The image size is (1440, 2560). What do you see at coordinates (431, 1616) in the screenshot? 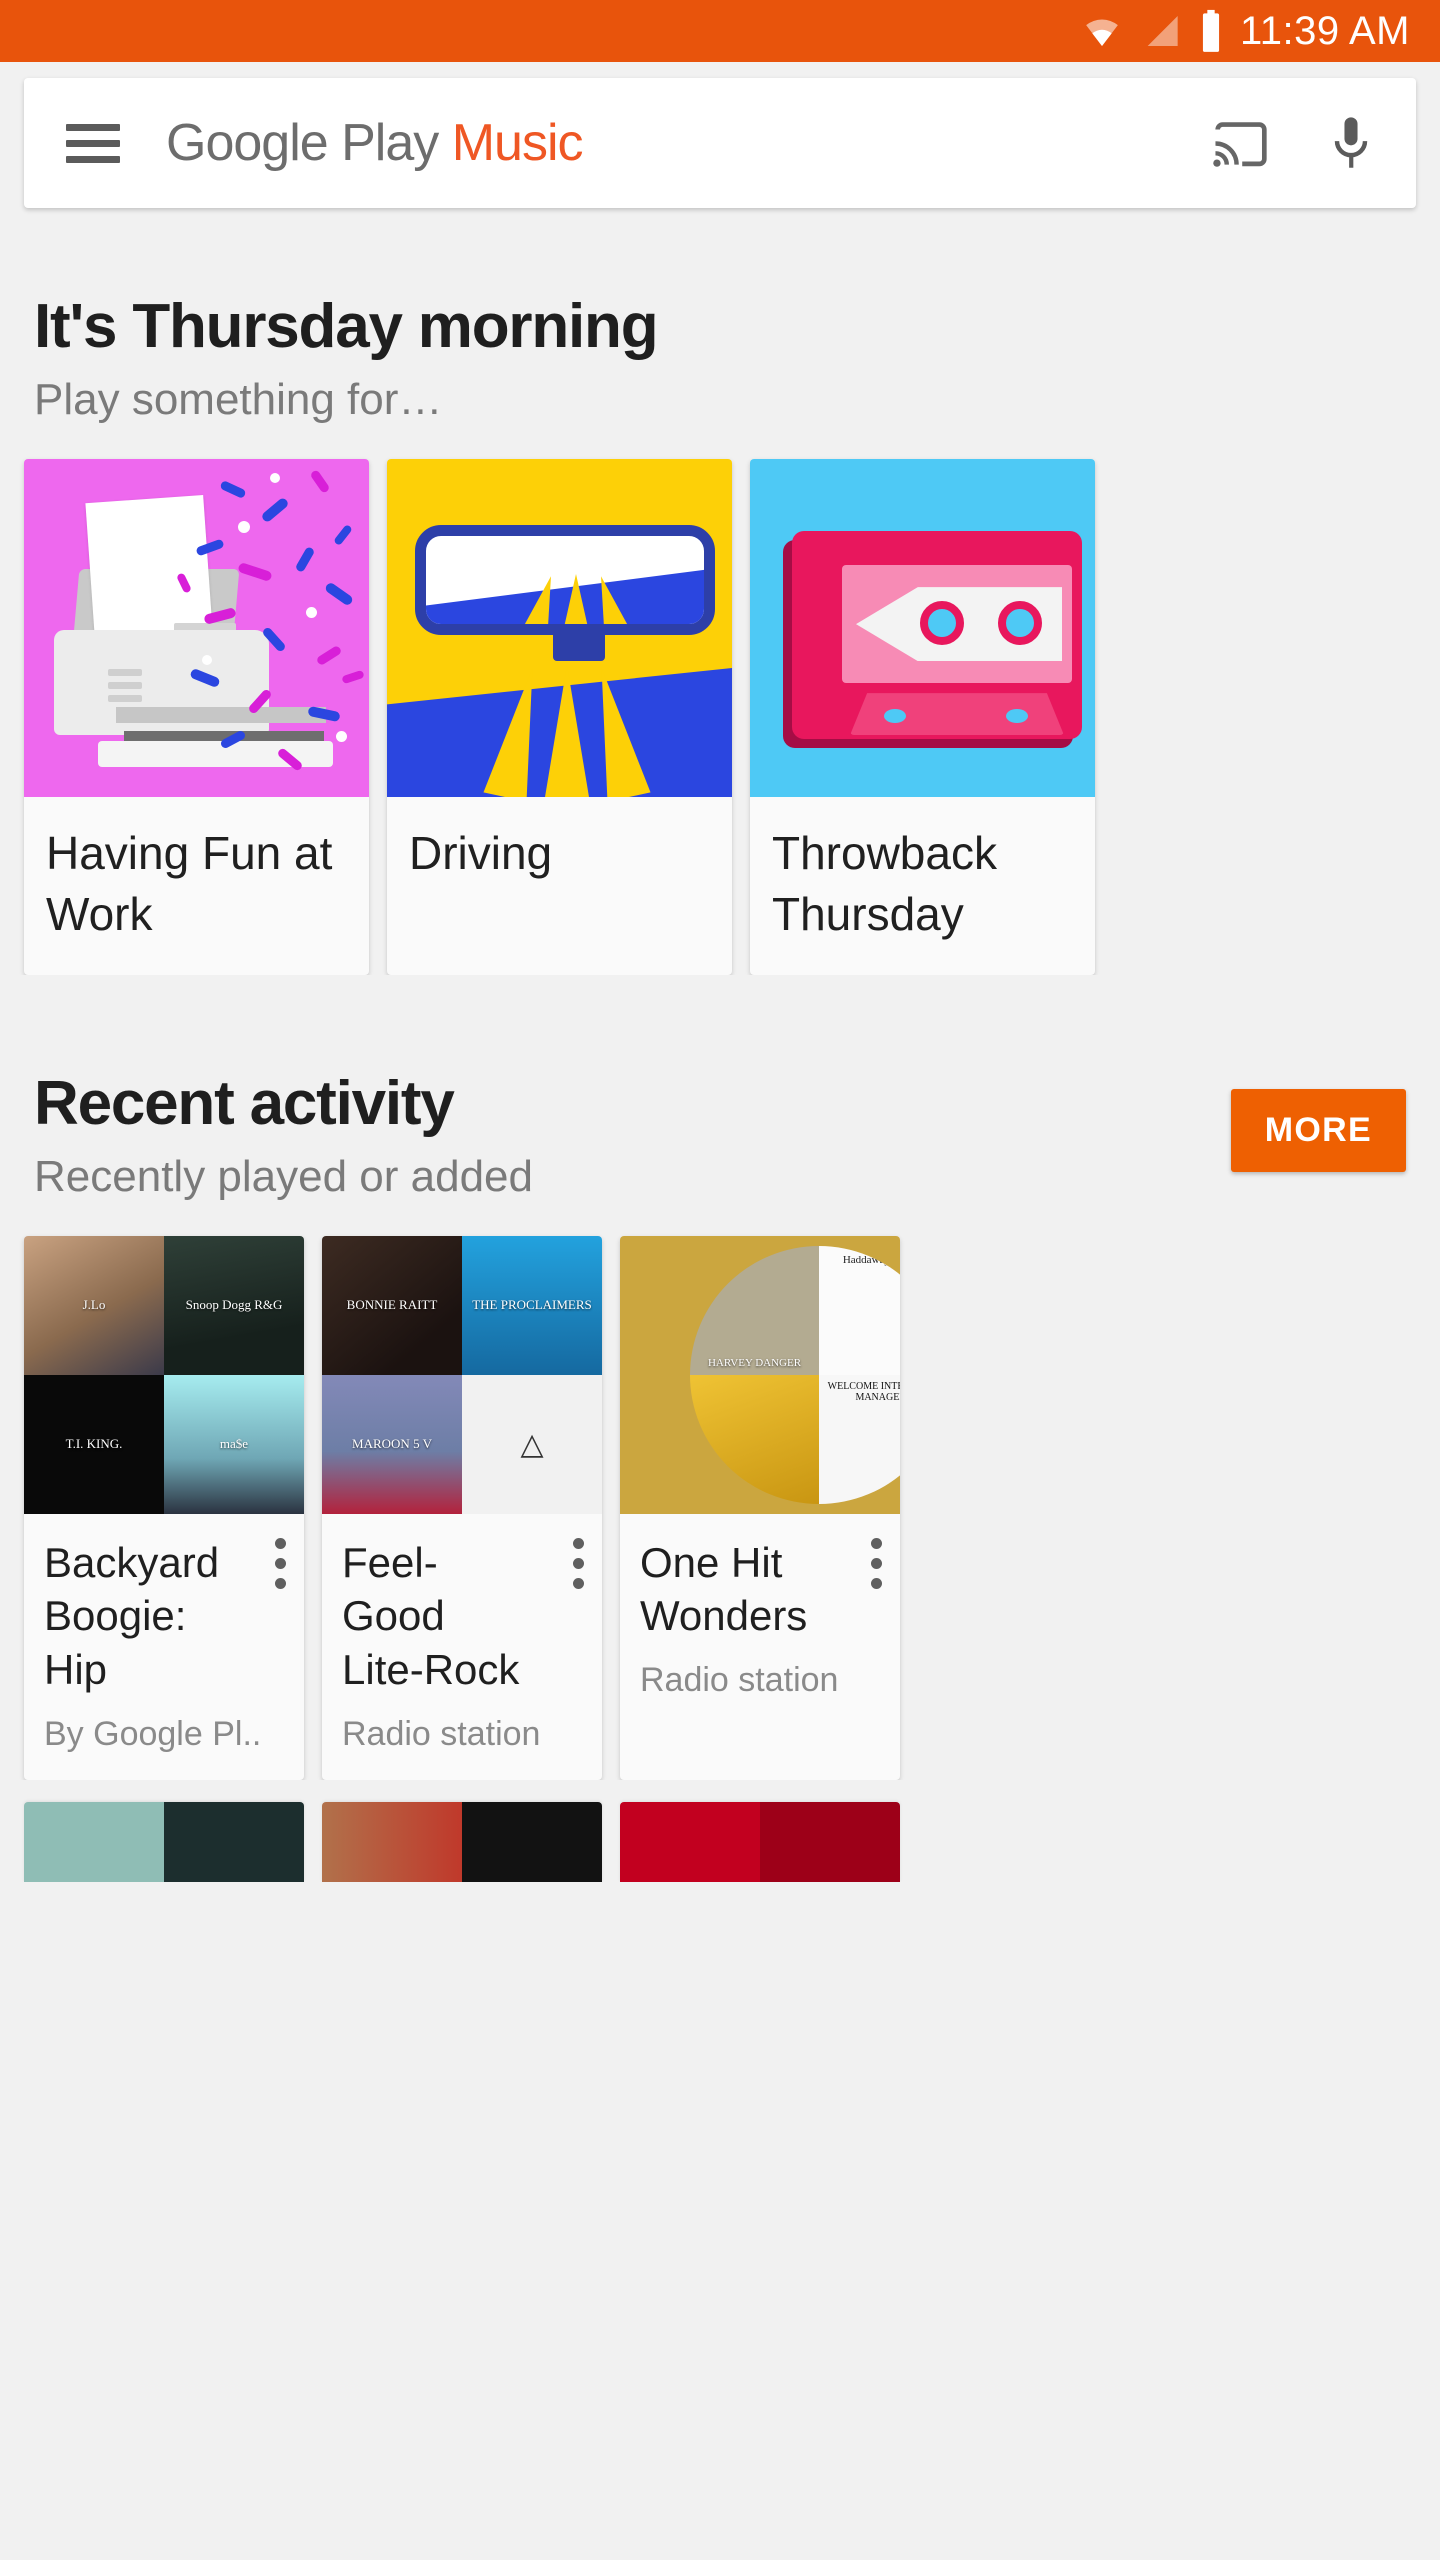
I see `recent-card-title: Feel-Good Lite-Rock` at bounding box center [431, 1616].